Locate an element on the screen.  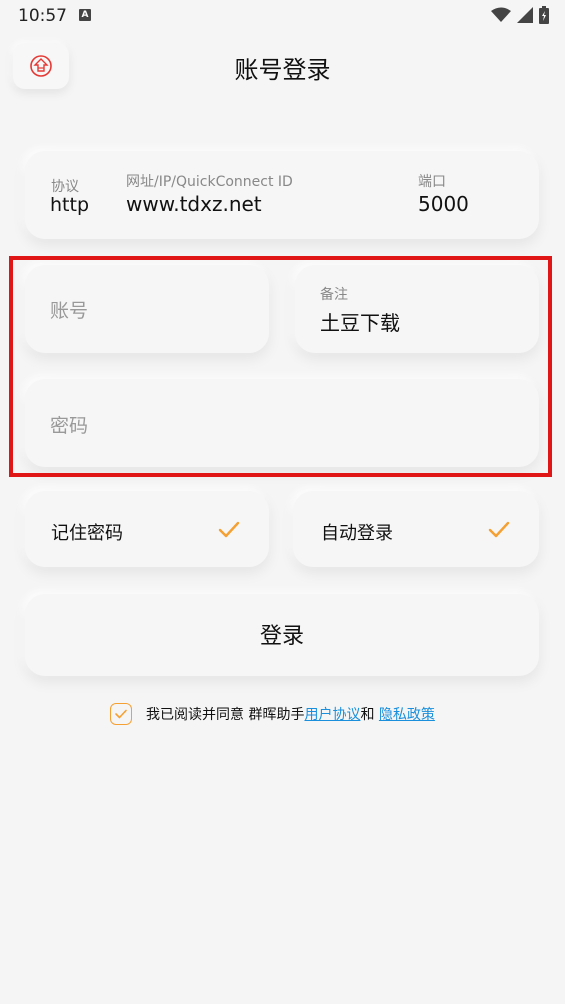
port-label: 端口 is located at coordinates (432, 182).